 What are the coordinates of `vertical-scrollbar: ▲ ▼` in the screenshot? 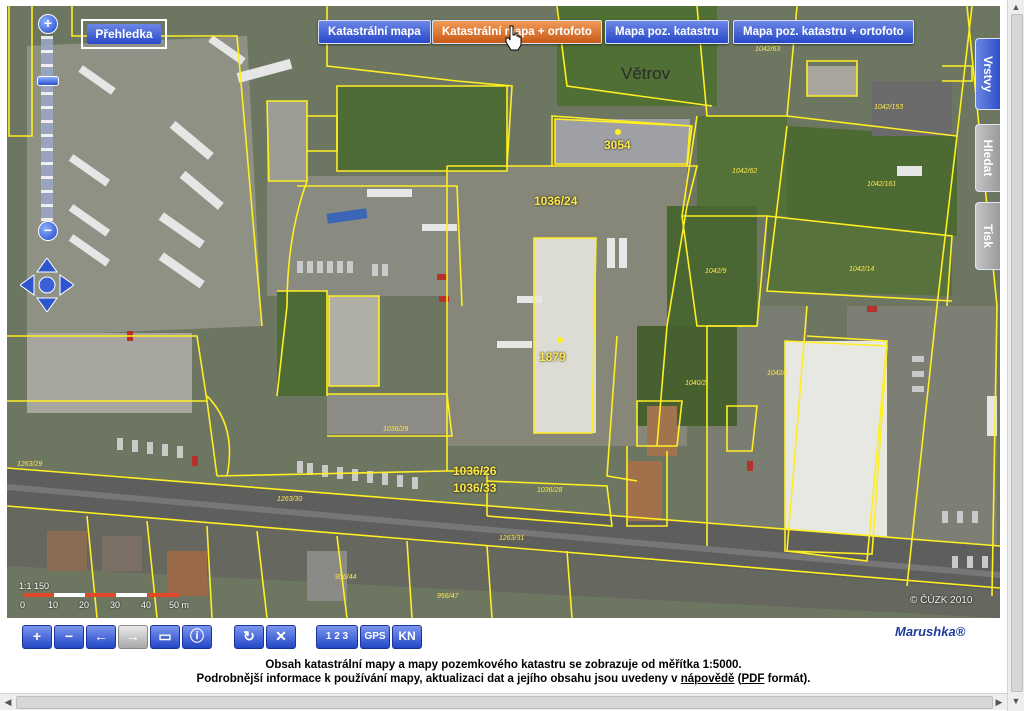 It's located at (1015, 355).